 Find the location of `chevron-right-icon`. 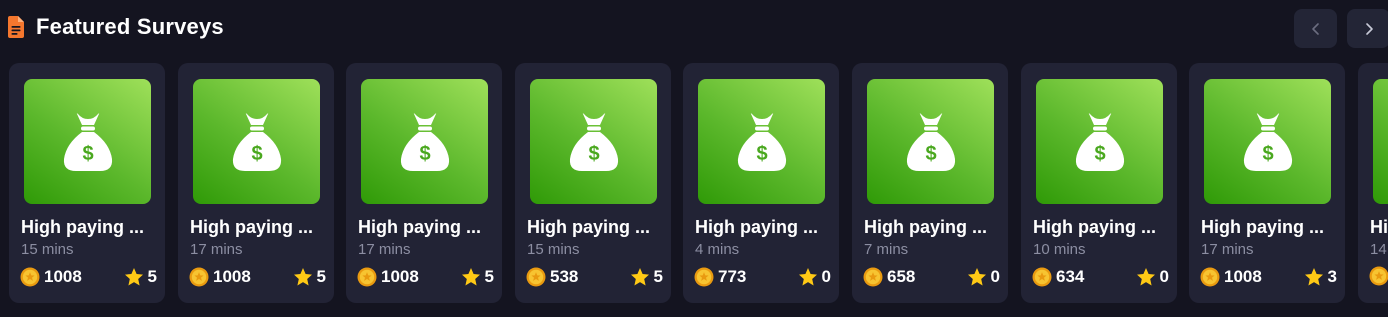

chevron-right-icon is located at coordinates (1369, 28).